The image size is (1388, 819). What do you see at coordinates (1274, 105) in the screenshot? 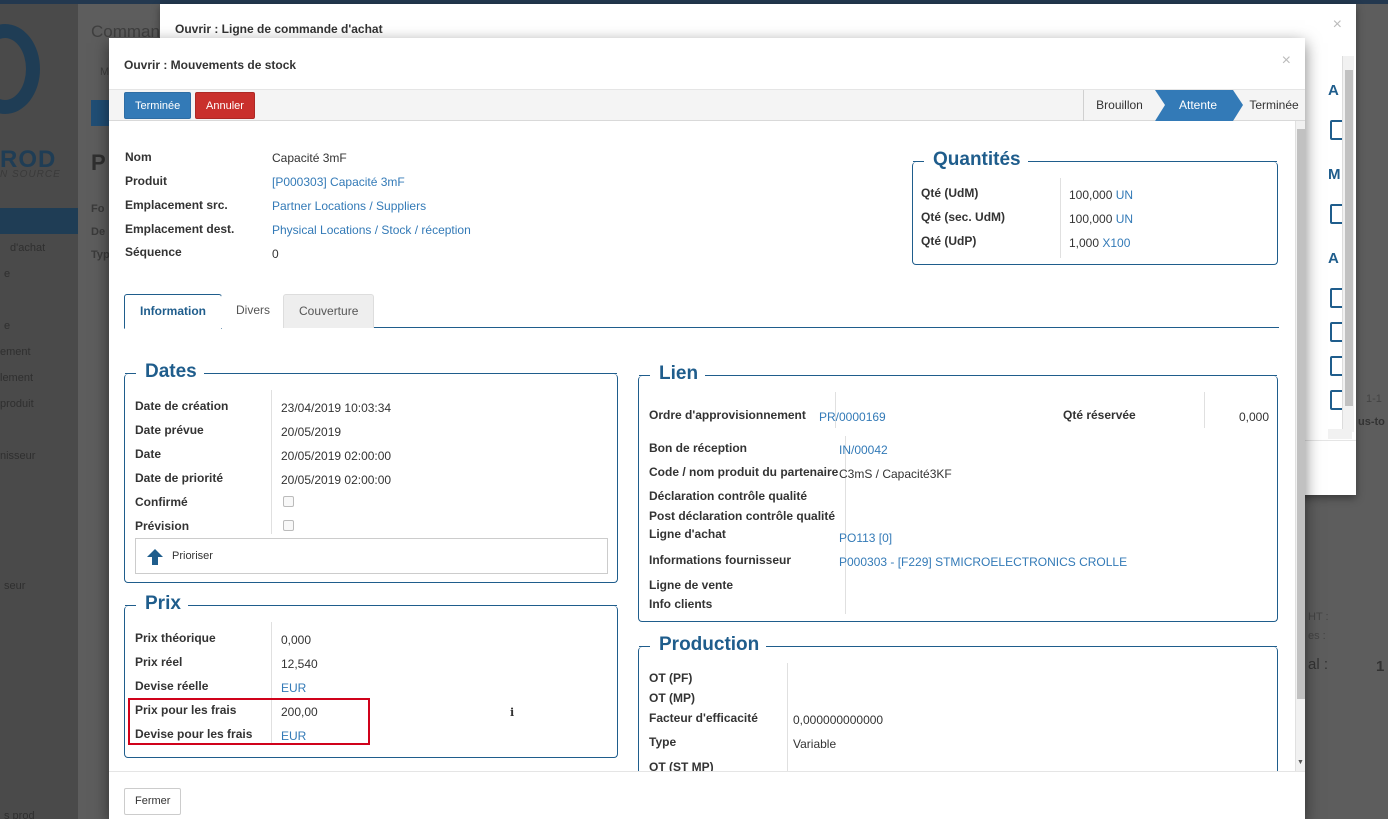
I see `step-done: Terminée` at bounding box center [1274, 105].